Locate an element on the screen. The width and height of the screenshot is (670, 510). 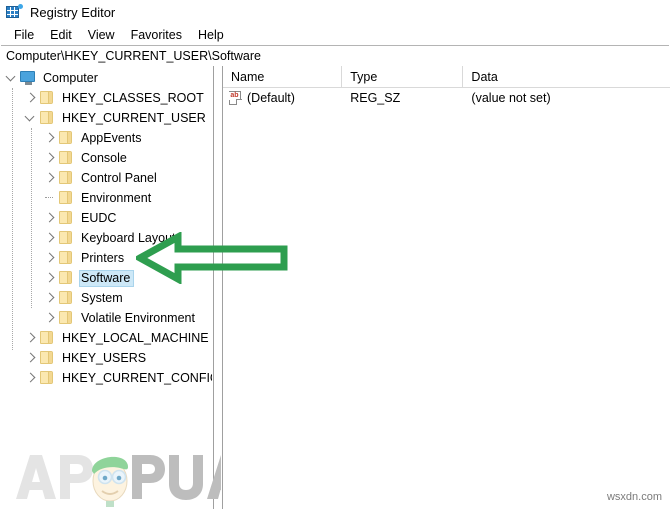
menu-item-help: Help is located at coordinates (211, 35).